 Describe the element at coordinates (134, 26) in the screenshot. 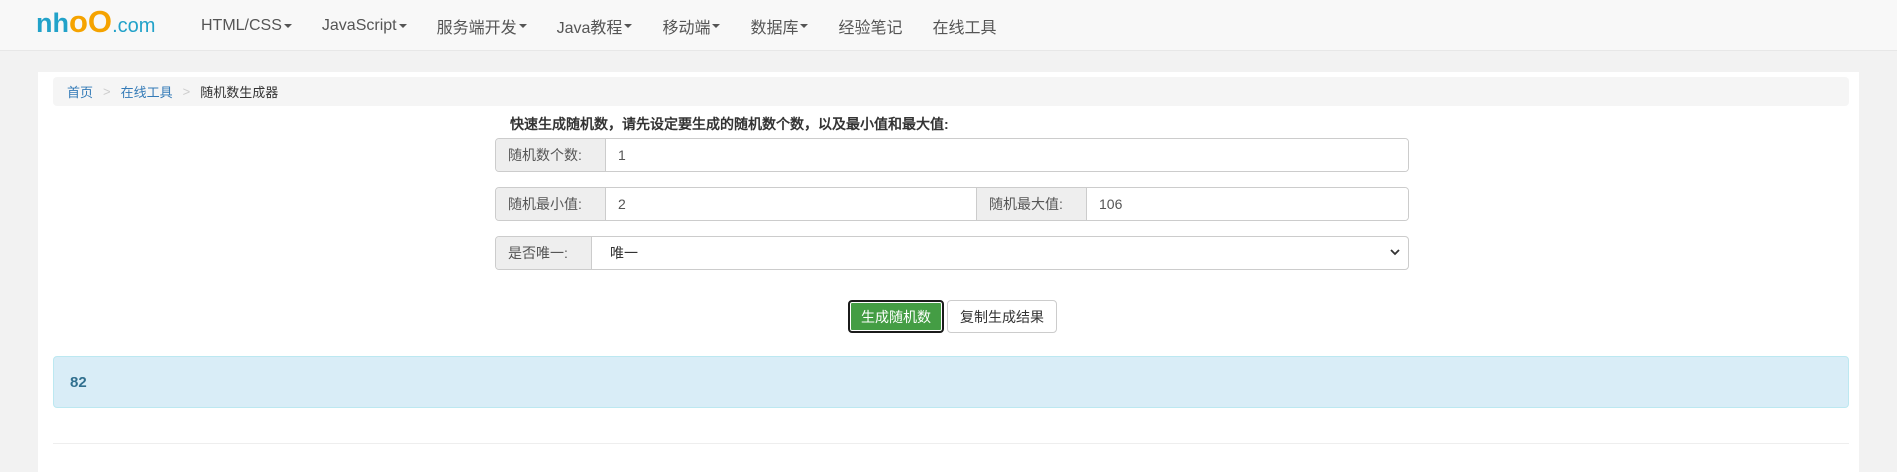

I see `logo-text-com: .com` at that location.